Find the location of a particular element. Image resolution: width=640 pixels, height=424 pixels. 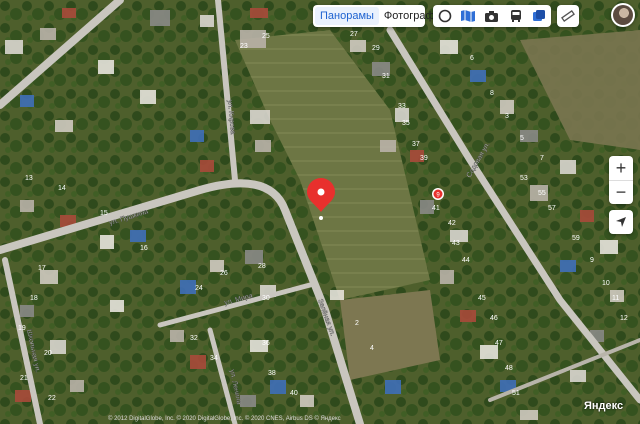

house-number: 21 is located at coordinates (24, 378).